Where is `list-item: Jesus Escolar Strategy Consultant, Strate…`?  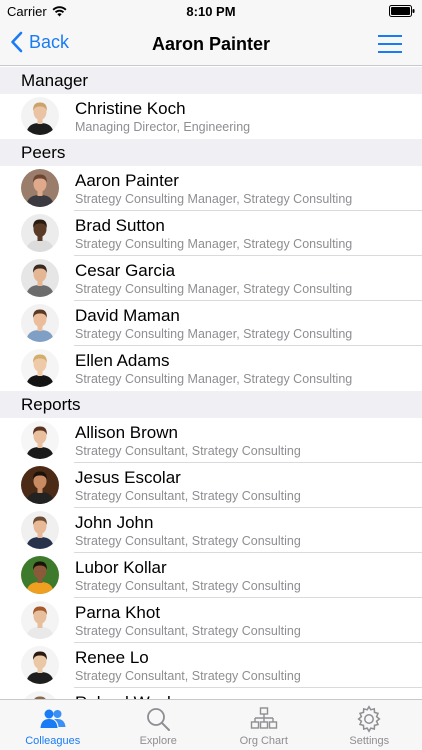
list-item: Jesus Escolar Strategy Consultant, Strate… is located at coordinates (211, 485).